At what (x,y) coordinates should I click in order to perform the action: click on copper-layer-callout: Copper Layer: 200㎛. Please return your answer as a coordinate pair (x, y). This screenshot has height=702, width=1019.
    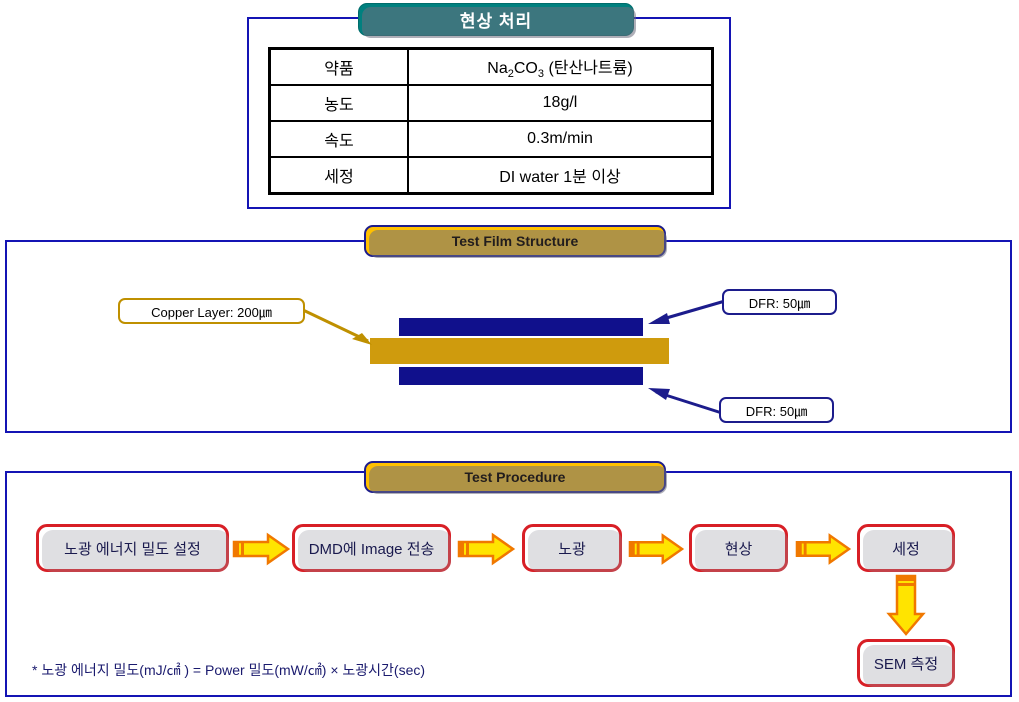
    Looking at the image, I should click on (211, 311).